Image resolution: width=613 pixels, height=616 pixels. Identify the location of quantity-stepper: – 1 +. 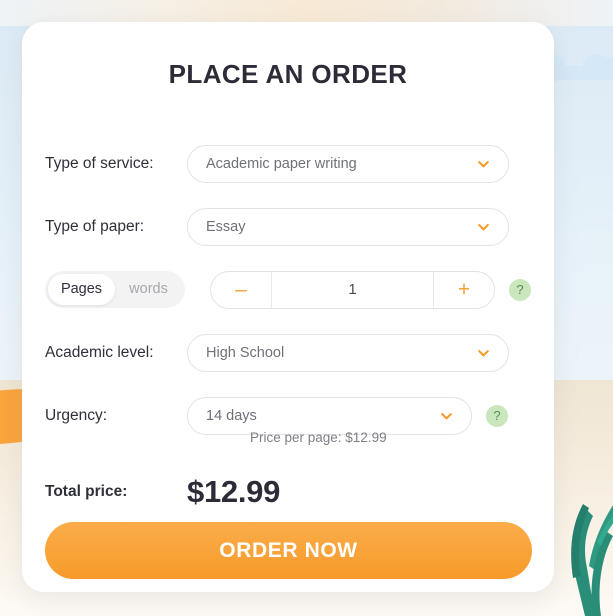
(352, 289).